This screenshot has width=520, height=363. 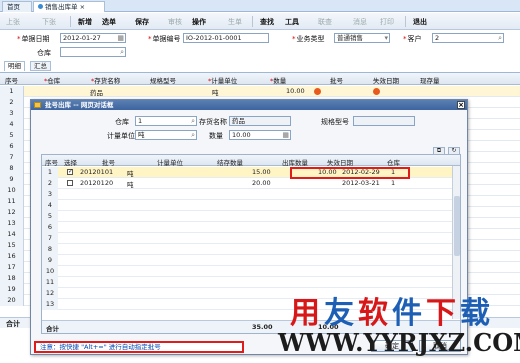 What do you see at coordinates (164, 39) in the screenshot?
I see `code-label: *单据编号` at bounding box center [164, 39].